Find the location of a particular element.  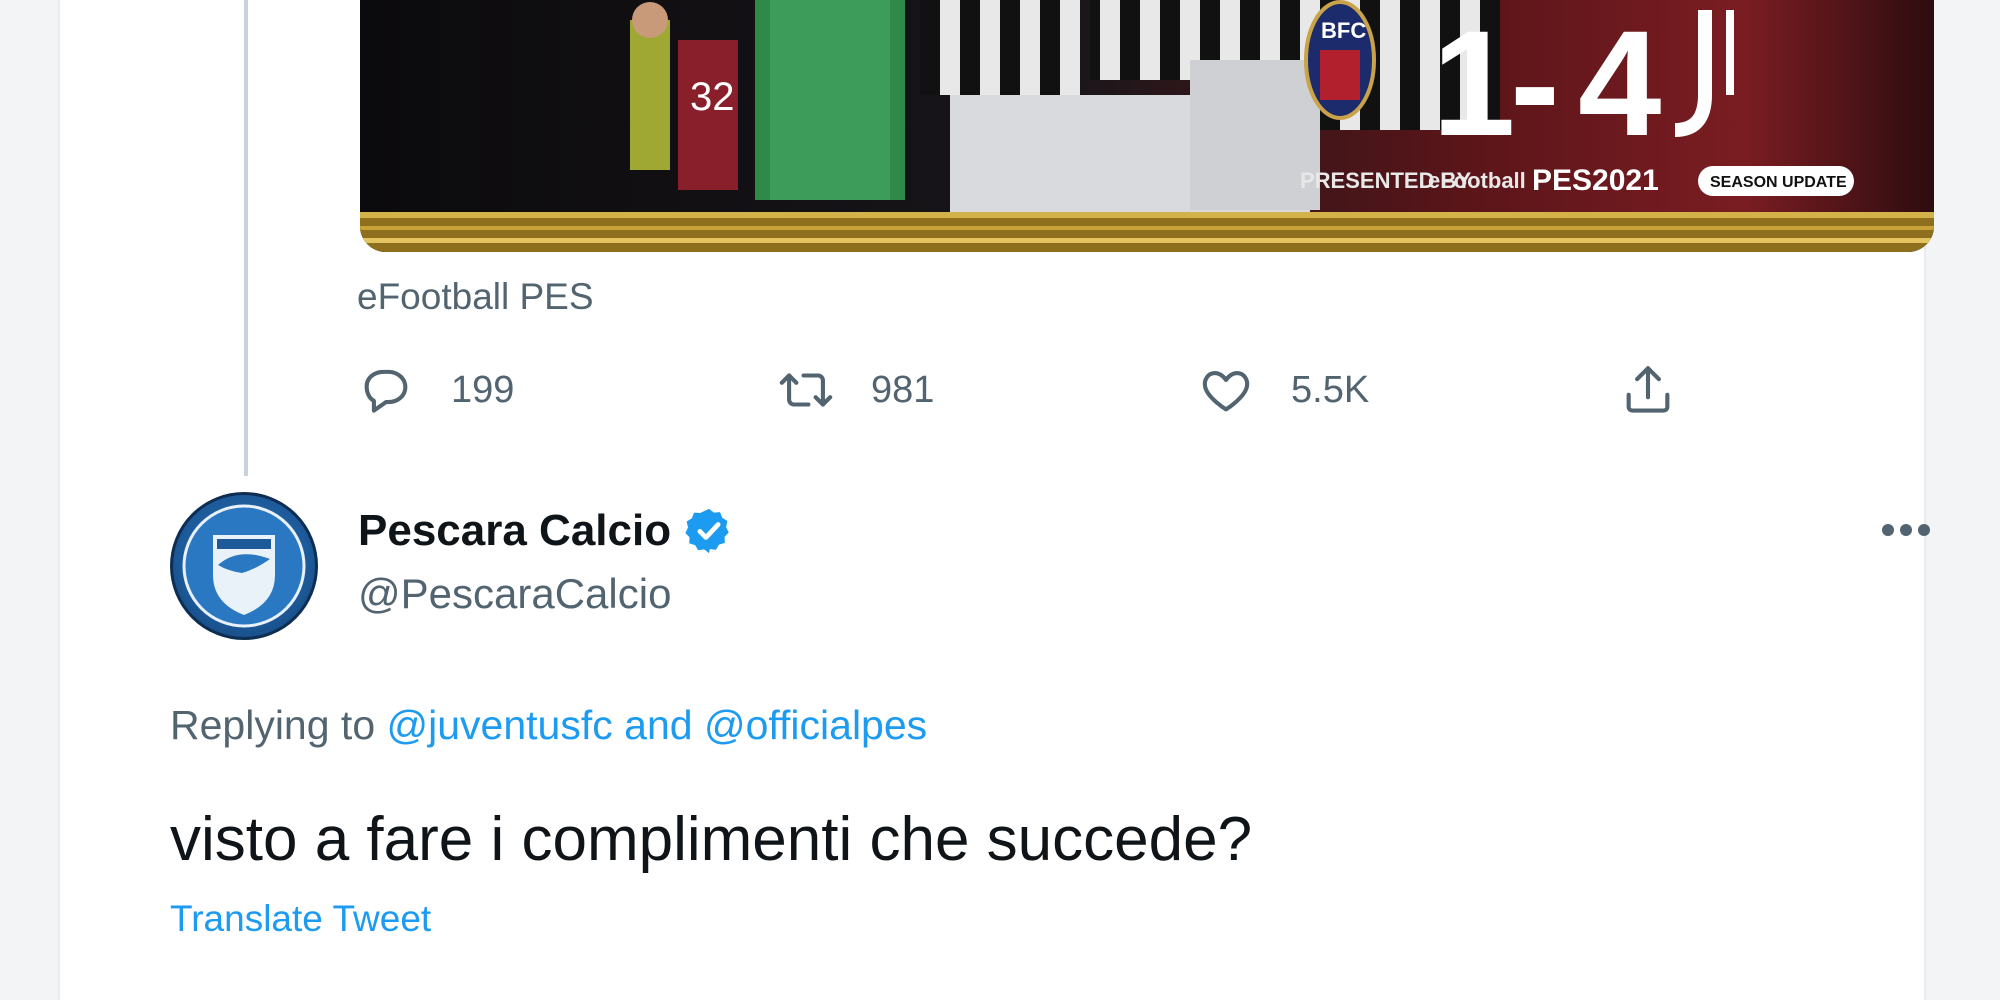

author-name: Pescara Calcio is located at coordinates (546, 531).